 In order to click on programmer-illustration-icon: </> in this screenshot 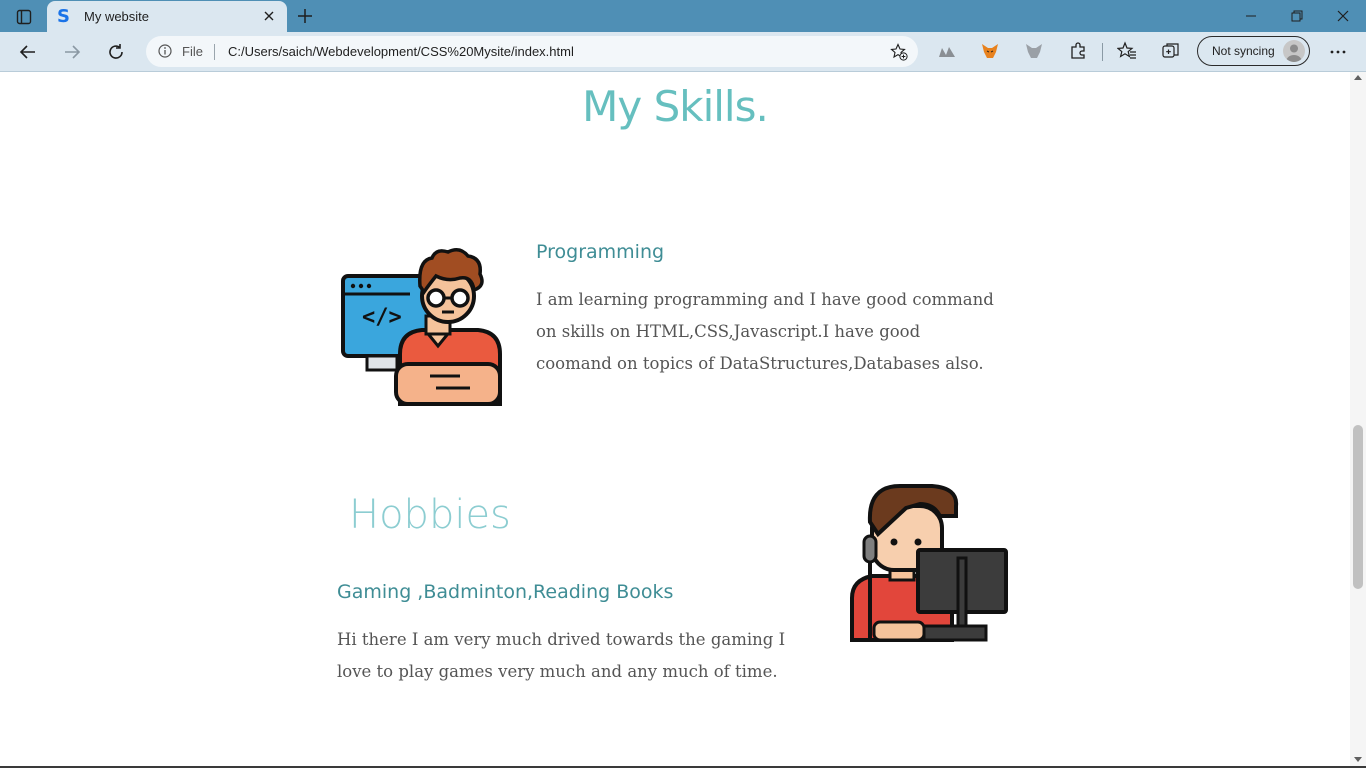, I will do `click(421, 327)`.